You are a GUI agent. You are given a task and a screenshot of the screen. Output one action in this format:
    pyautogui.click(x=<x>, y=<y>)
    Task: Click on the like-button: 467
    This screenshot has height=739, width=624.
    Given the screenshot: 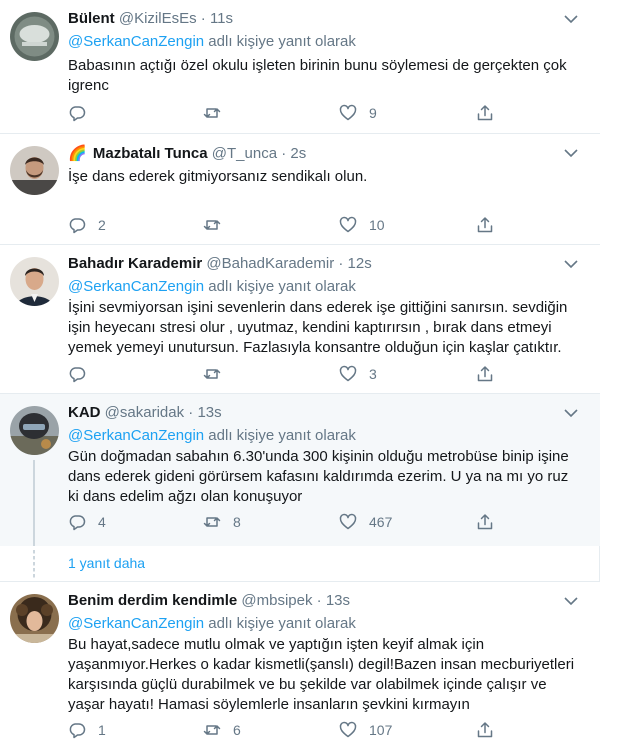 What is the action you would take?
    pyautogui.click(x=365, y=522)
    